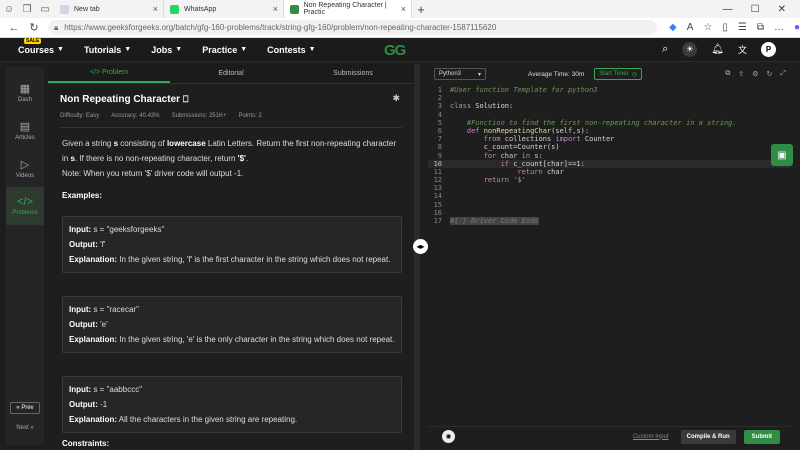  Describe the element at coordinates (609, 163) in the screenshot. I see `code-line: 10 if c_count[char]==1:` at that location.